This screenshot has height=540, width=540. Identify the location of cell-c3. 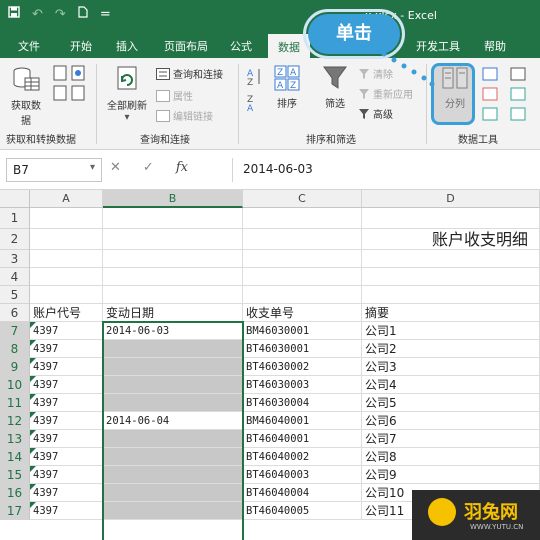
(302, 259).